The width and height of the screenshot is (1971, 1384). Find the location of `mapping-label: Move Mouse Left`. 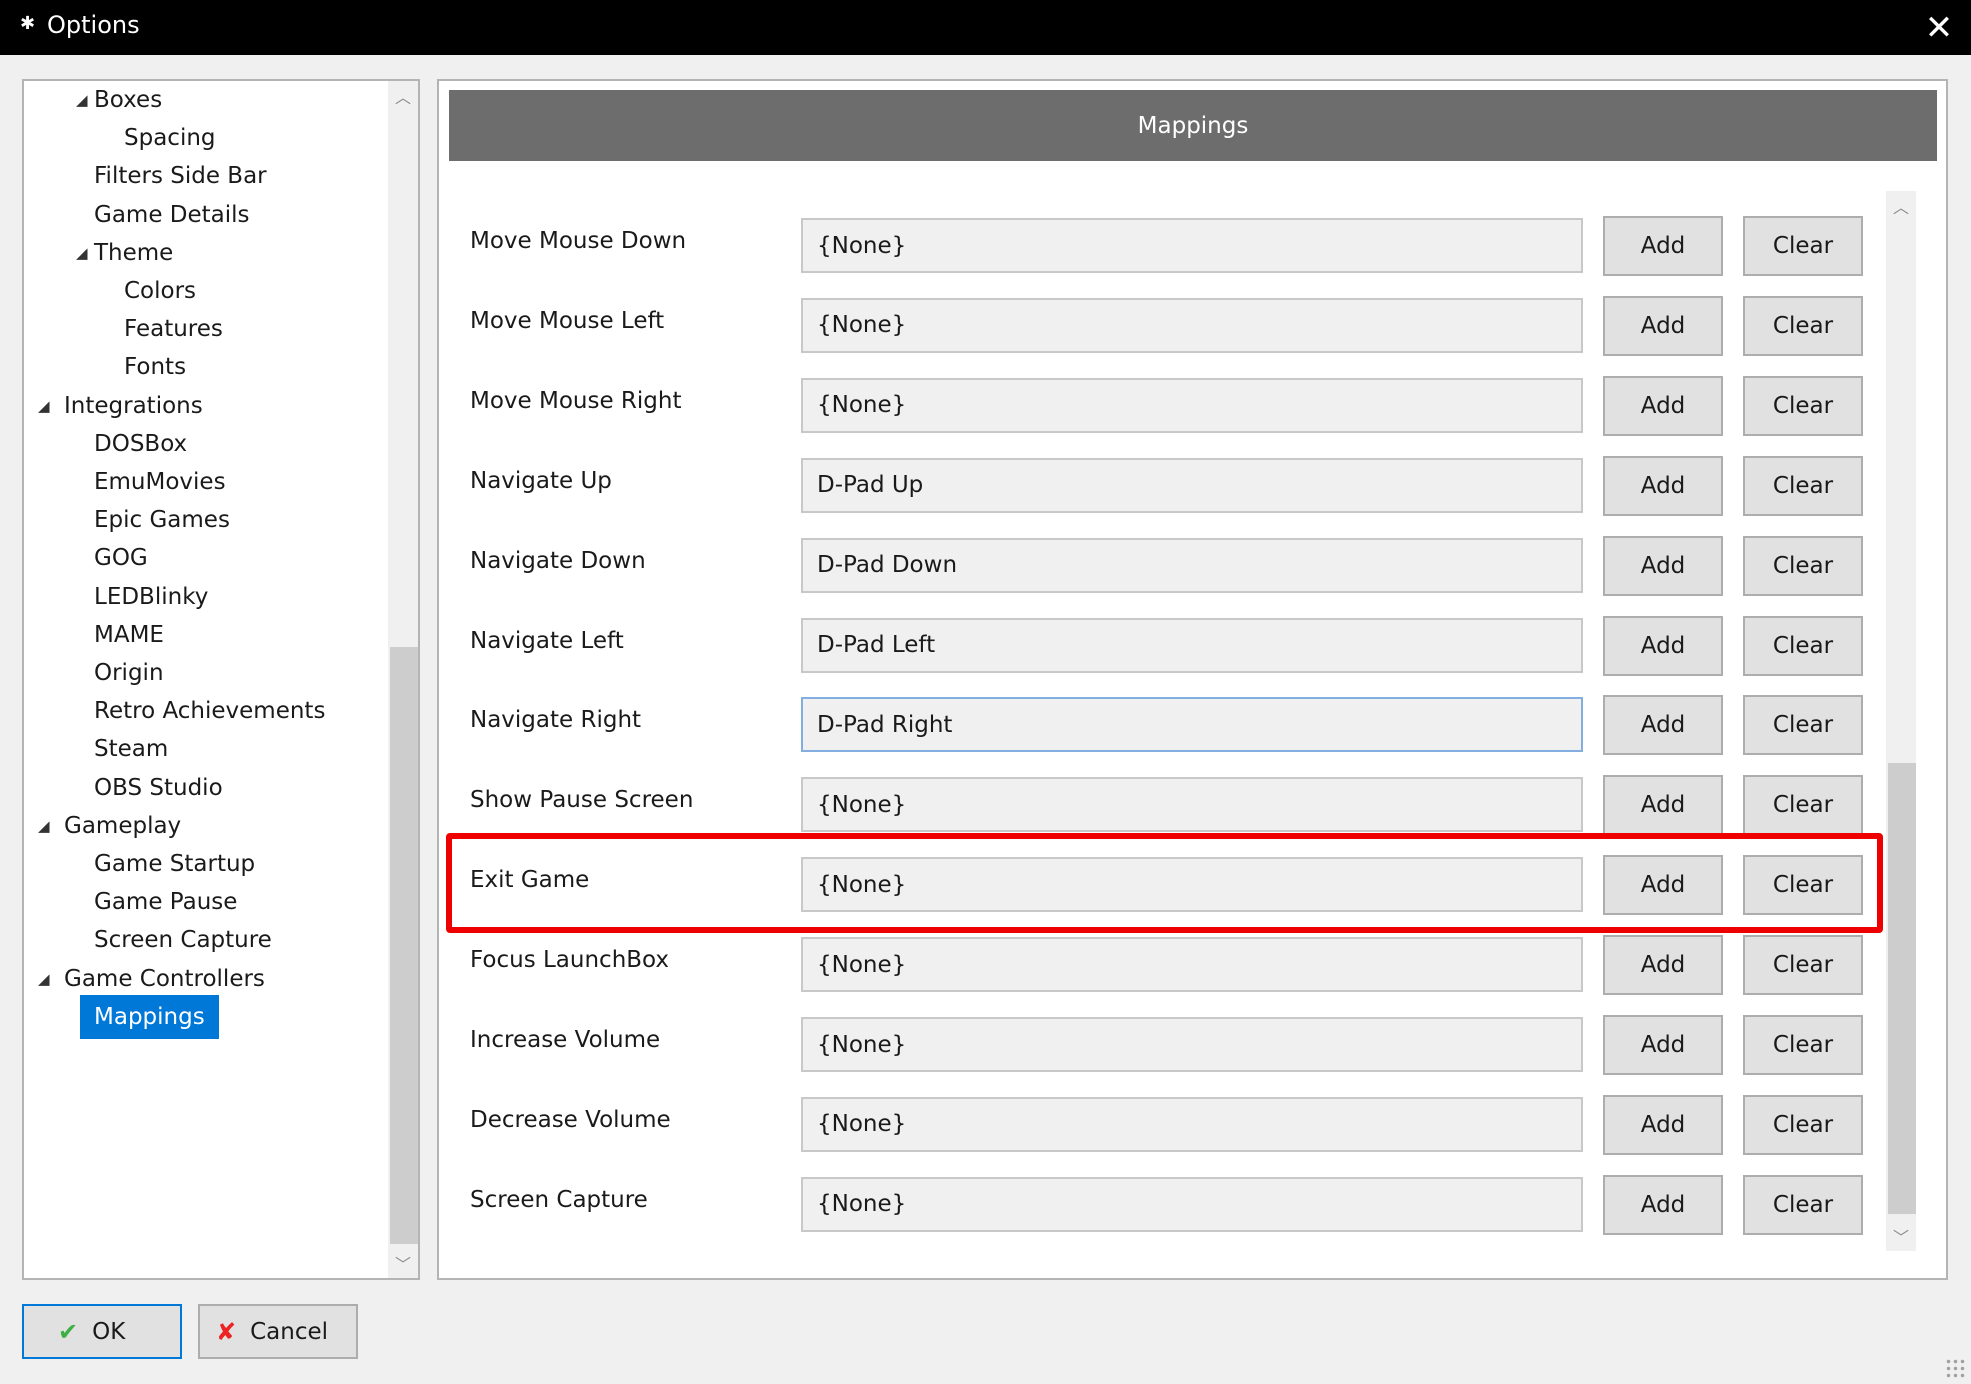

mapping-label: Move Mouse Left is located at coordinates (567, 320).